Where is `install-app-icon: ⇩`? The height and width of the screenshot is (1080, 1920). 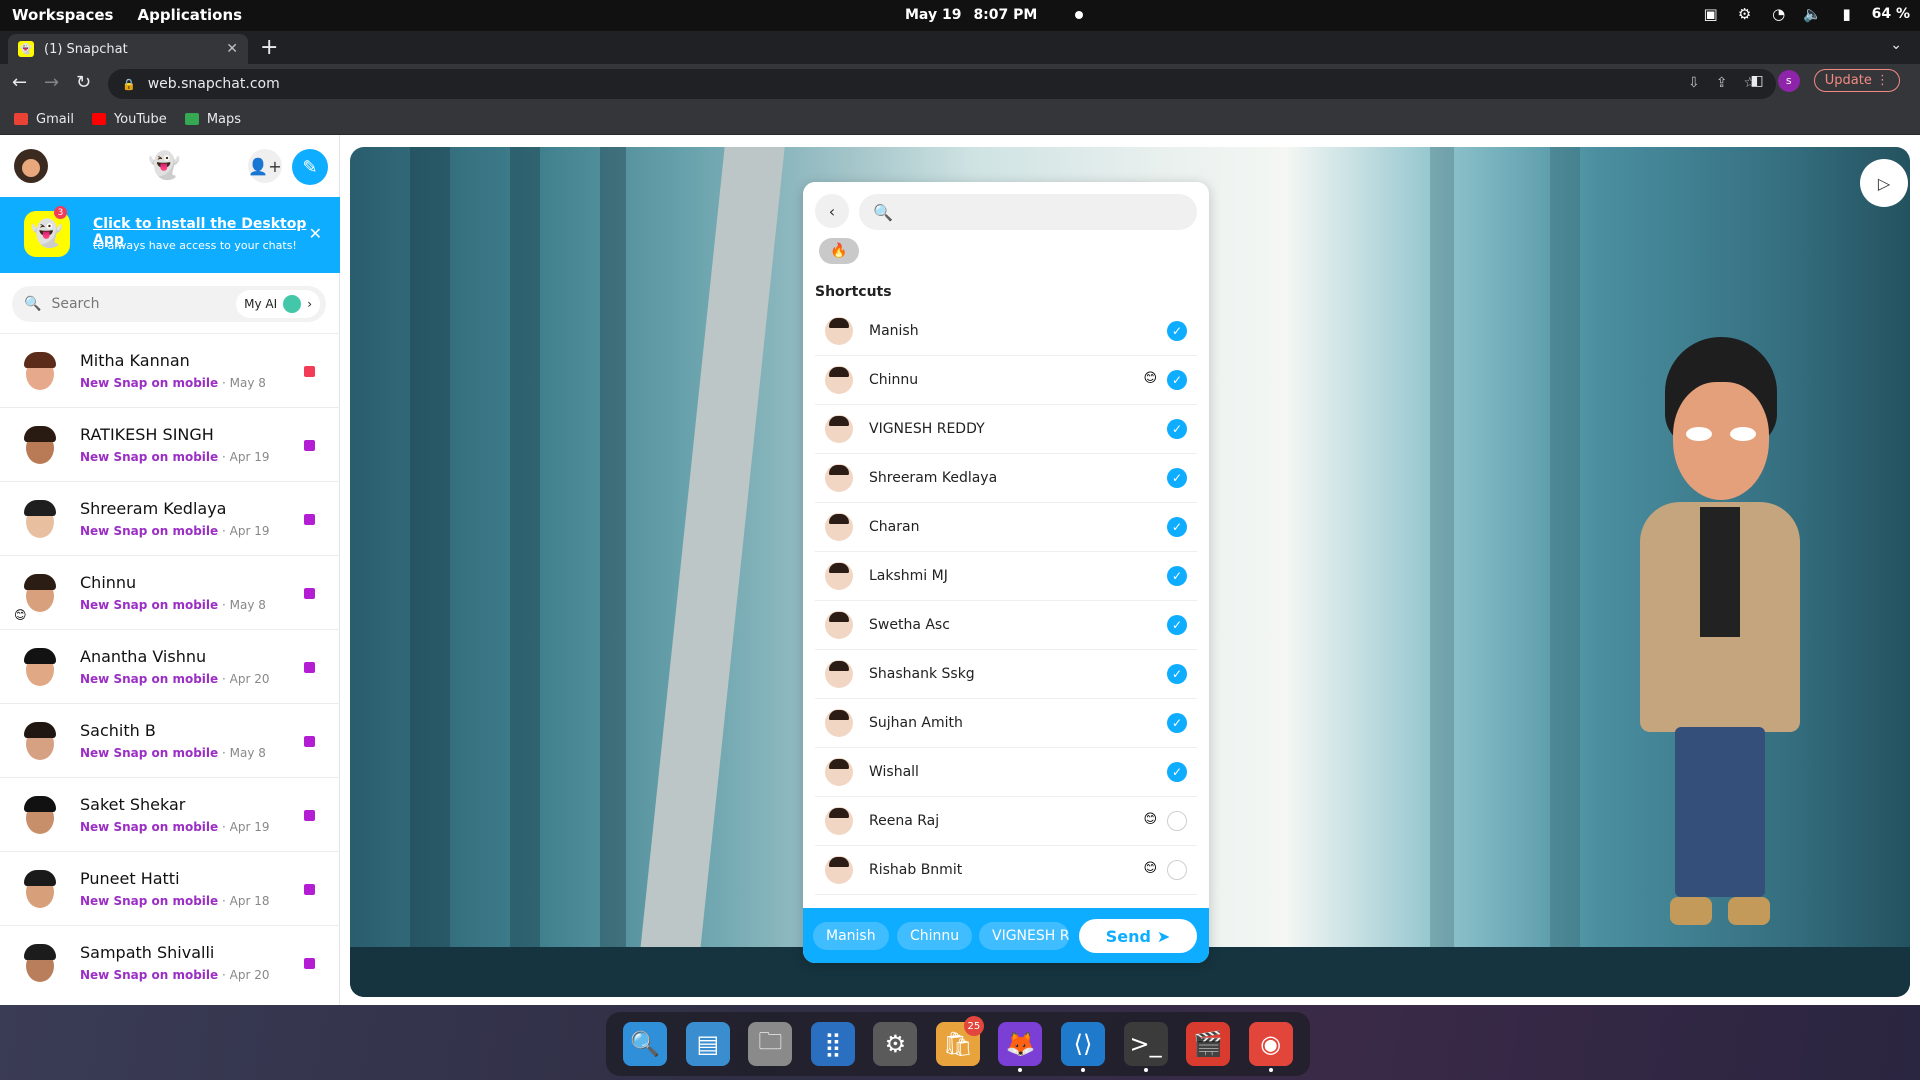
install-app-icon: ⇩ is located at coordinates (1694, 83).